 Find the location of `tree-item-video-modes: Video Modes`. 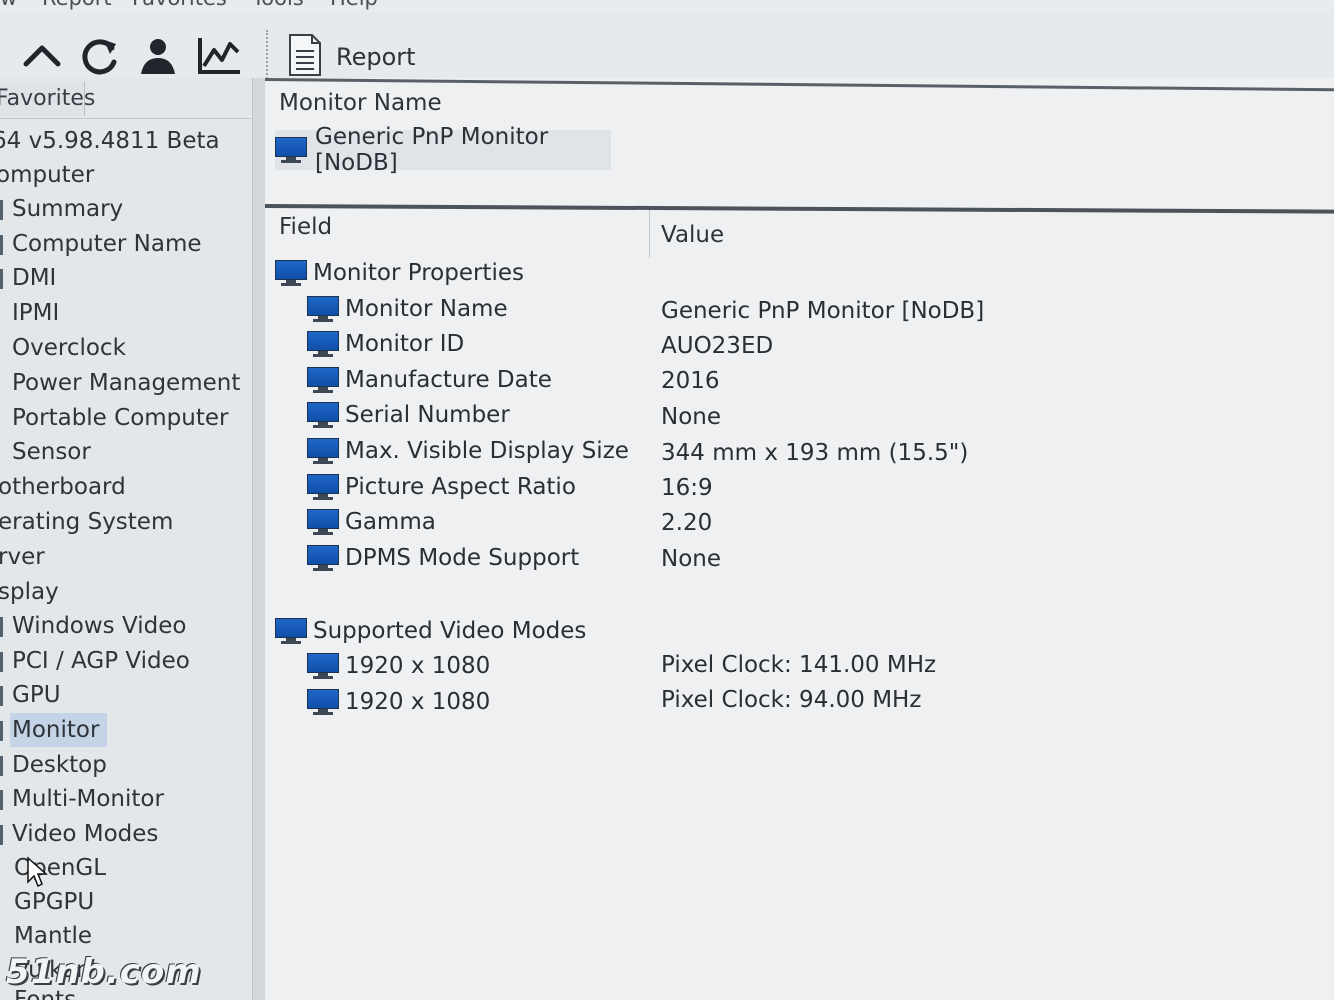

tree-item-video-modes: Video Modes is located at coordinates (85, 834).